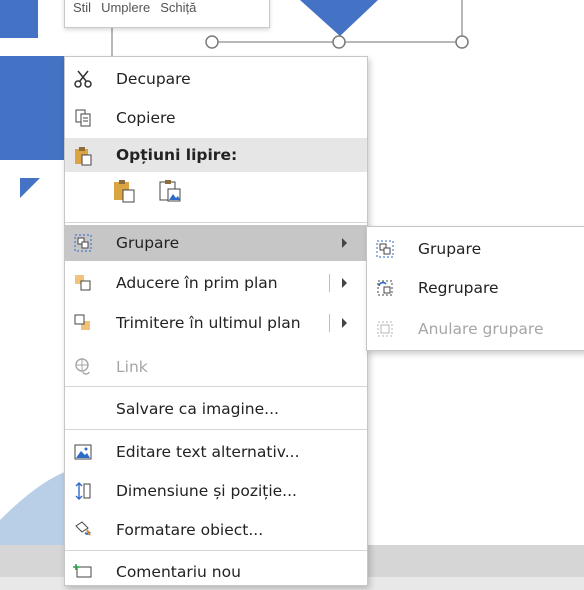  I want to click on submenu-item-group: Grupare, so click(475, 249).